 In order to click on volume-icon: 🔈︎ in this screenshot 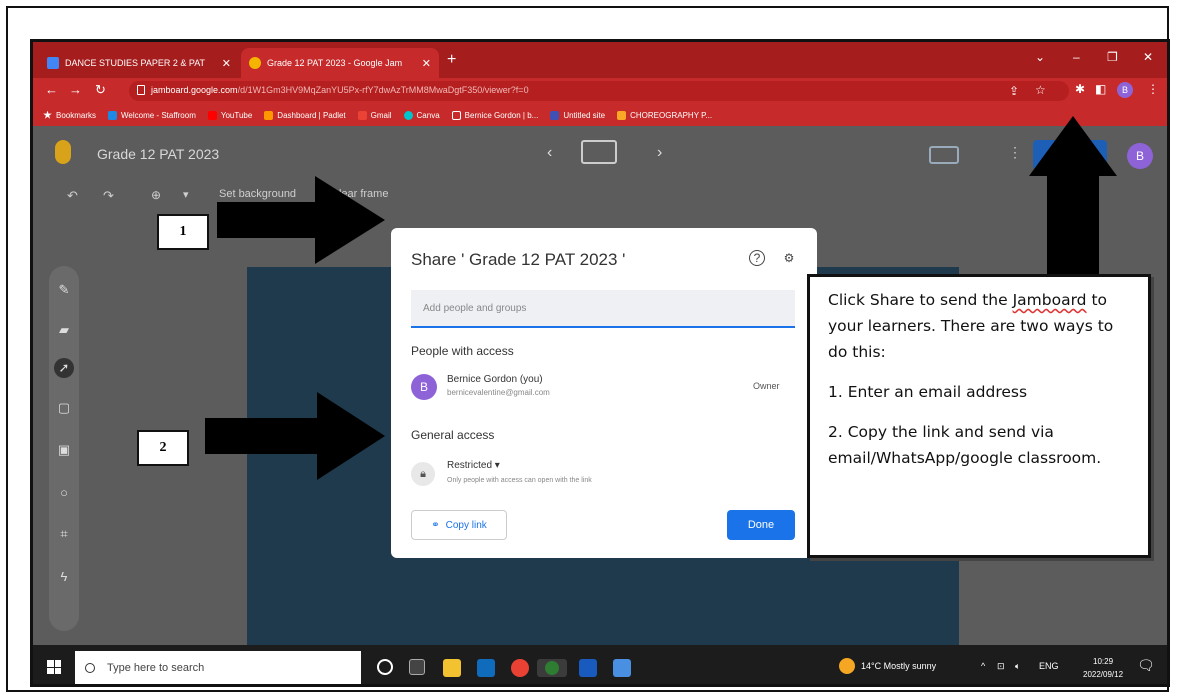, I will do `click(1017, 666)`.